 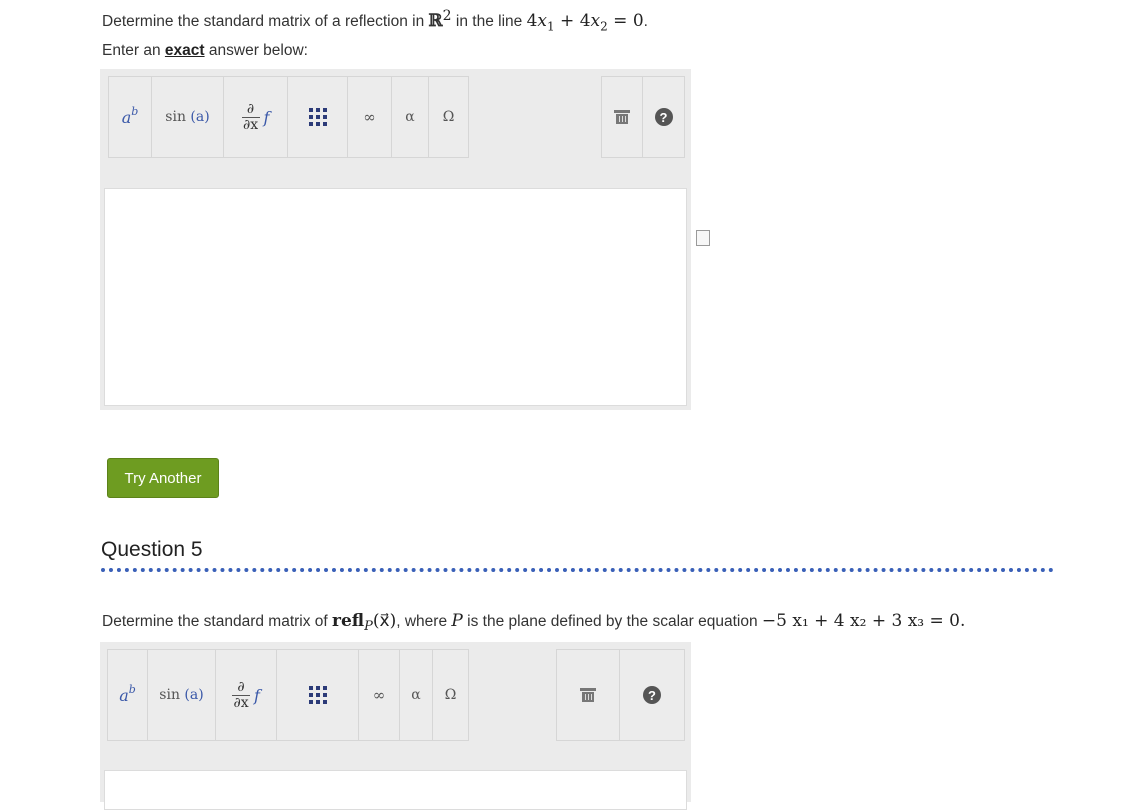 What do you see at coordinates (163, 478) in the screenshot?
I see `try-another-button: Try Another` at bounding box center [163, 478].